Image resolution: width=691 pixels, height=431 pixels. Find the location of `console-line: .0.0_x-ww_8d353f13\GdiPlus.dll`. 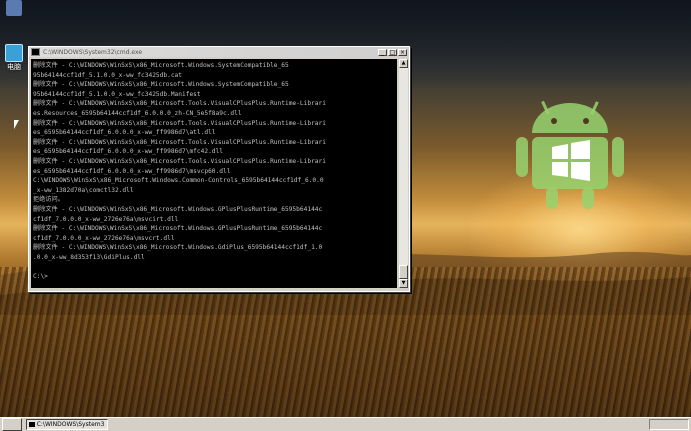

console-line: .0.0_x-ww_8d353f13\GdiPlus.dll is located at coordinates (89, 257).